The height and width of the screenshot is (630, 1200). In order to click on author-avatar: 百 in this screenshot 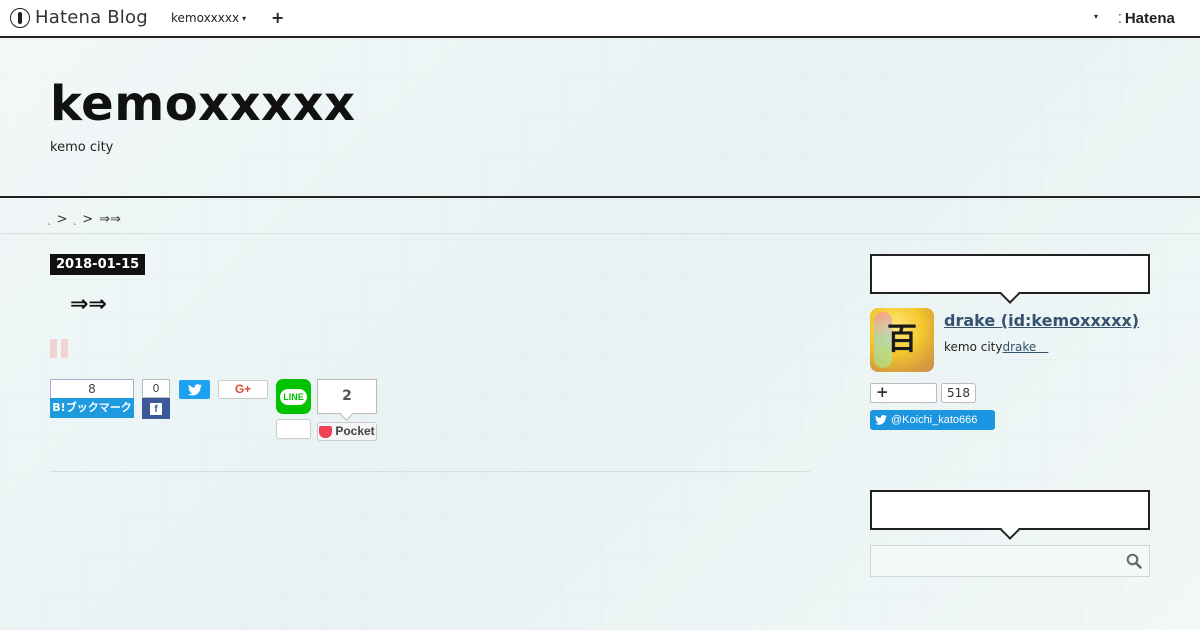, I will do `click(902, 340)`.